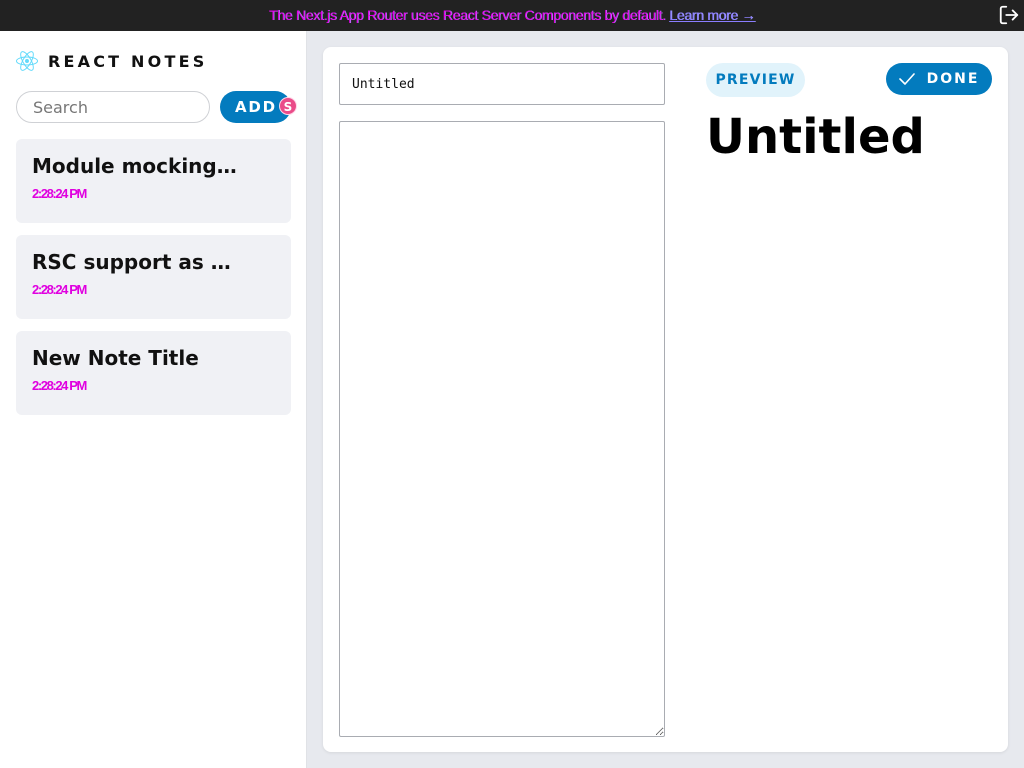  I want to click on check-icon, so click(906, 79).